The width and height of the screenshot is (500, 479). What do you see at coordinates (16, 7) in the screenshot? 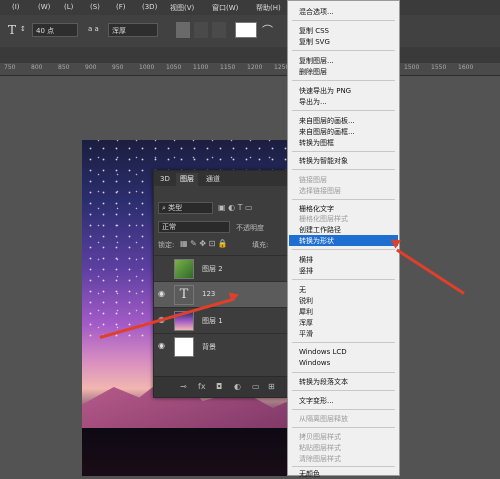
I see `menu-item: (I)` at bounding box center [16, 7].